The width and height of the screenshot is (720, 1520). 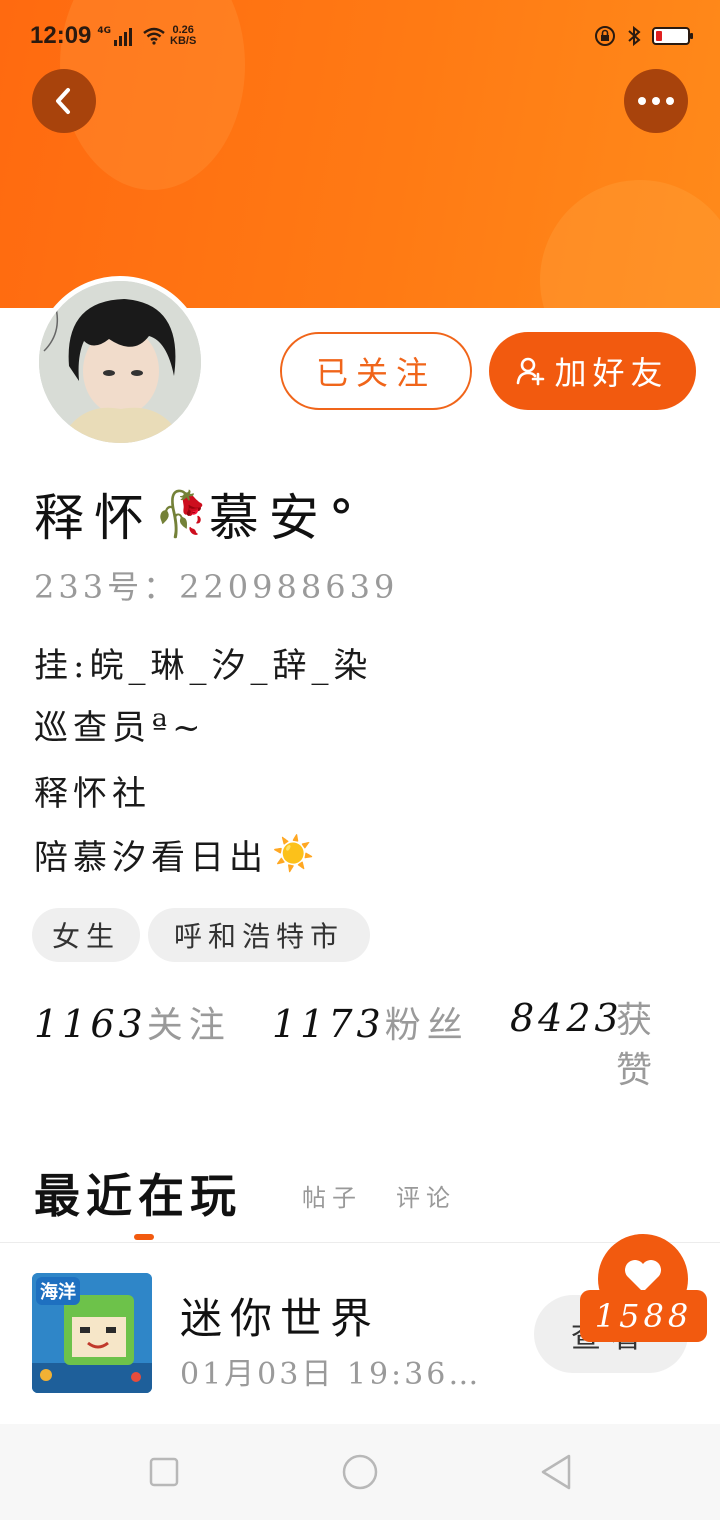 I want to click on bluetooth-icon, so click(x=634, y=36).